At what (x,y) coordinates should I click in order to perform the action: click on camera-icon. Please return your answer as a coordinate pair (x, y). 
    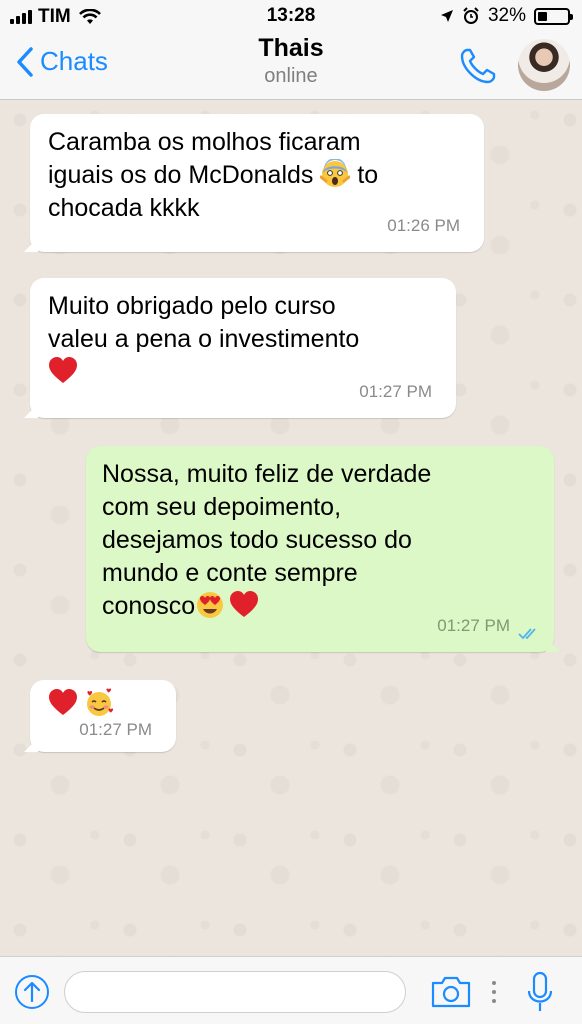
    Looking at the image, I should click on (451, 992).